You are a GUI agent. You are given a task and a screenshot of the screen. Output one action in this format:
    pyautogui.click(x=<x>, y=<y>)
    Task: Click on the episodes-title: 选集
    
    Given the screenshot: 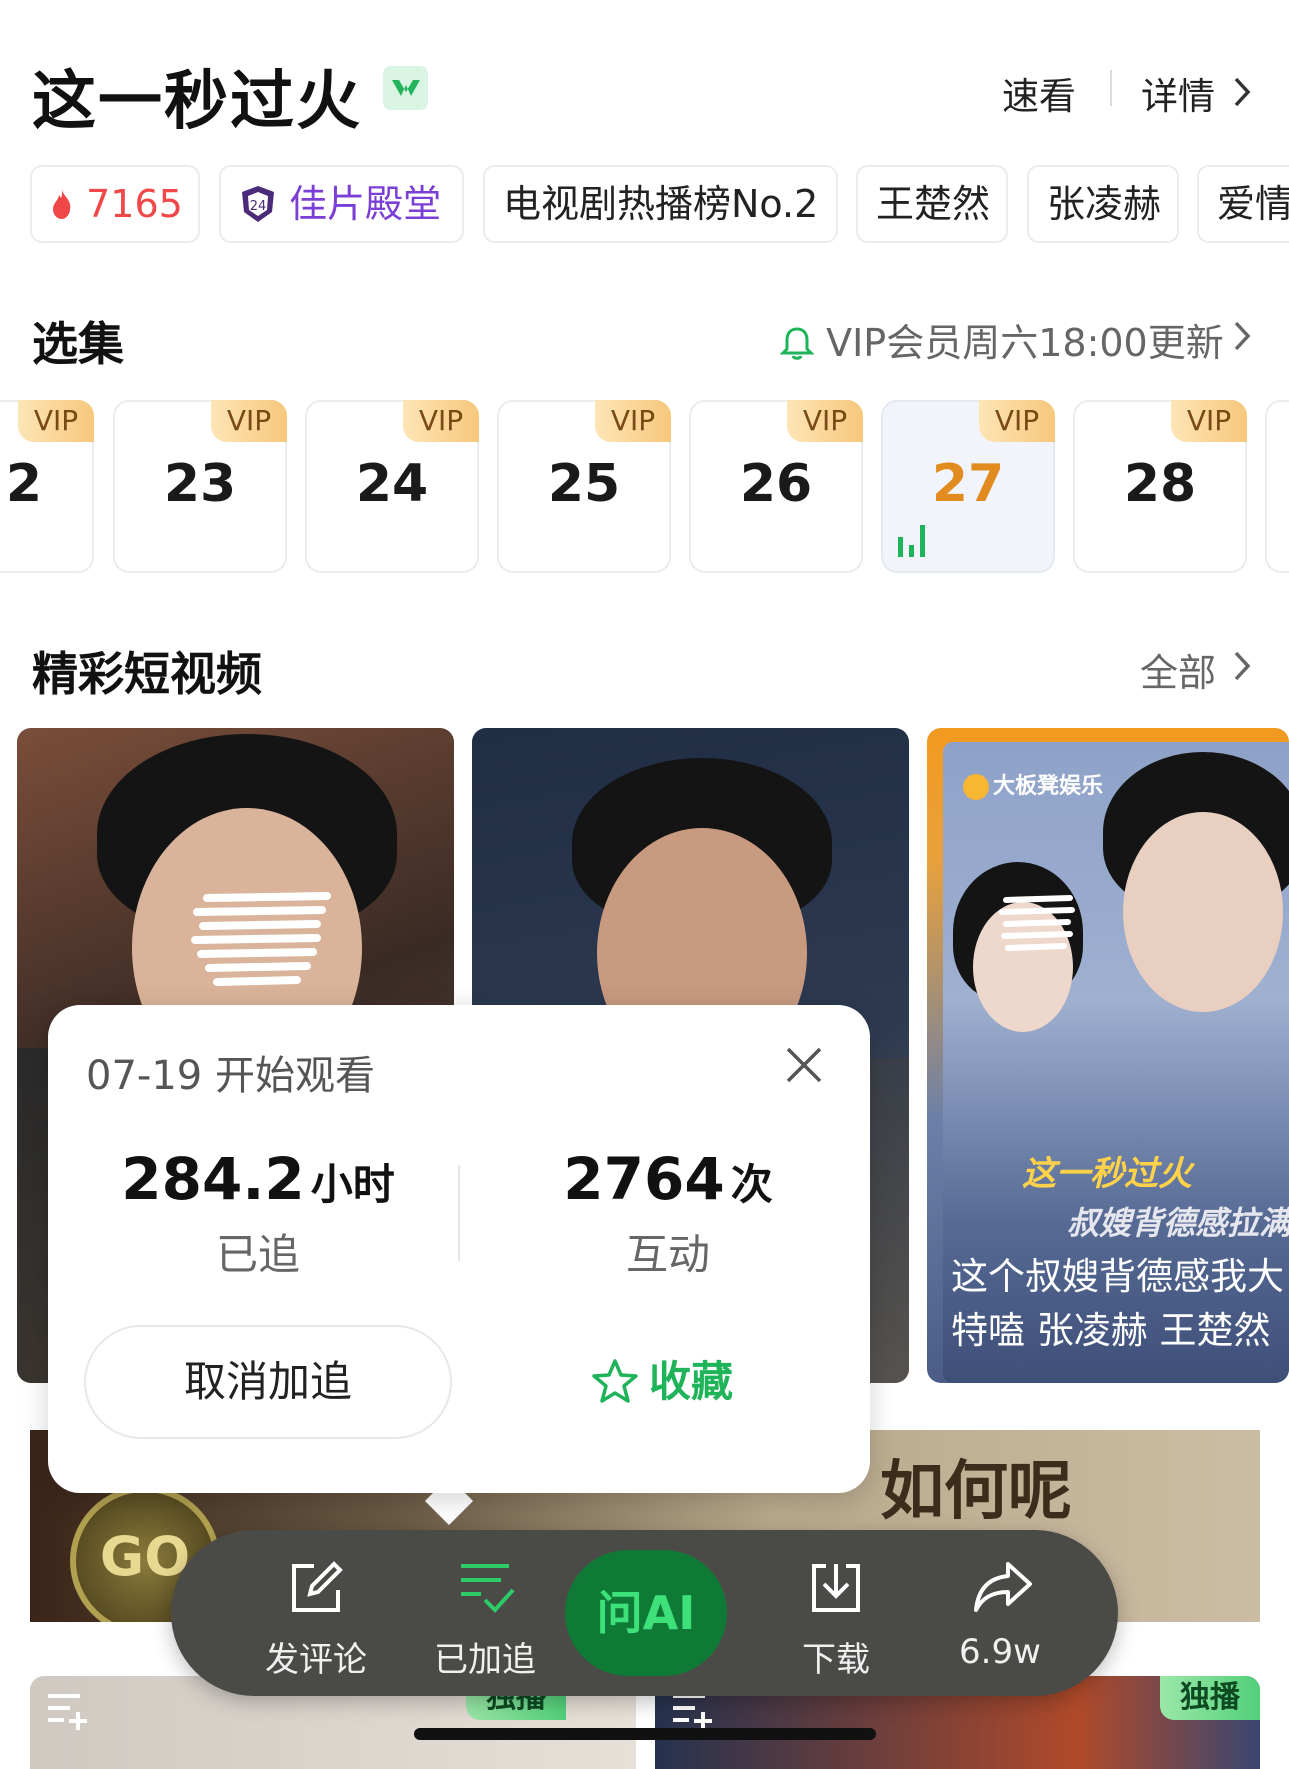 What is the action you would take?
    pyautogui.click(x=78, y=344)
    